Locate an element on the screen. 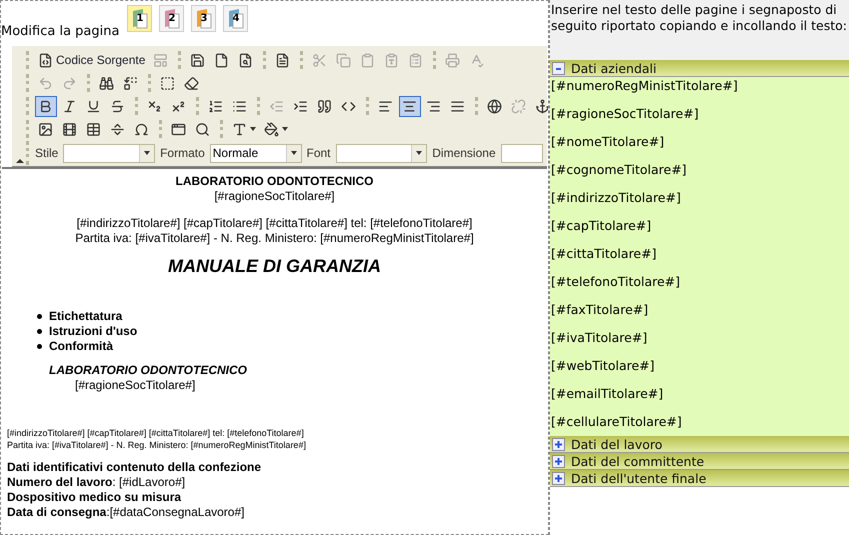  paste-word-icon is located at coordinates (416, 60).